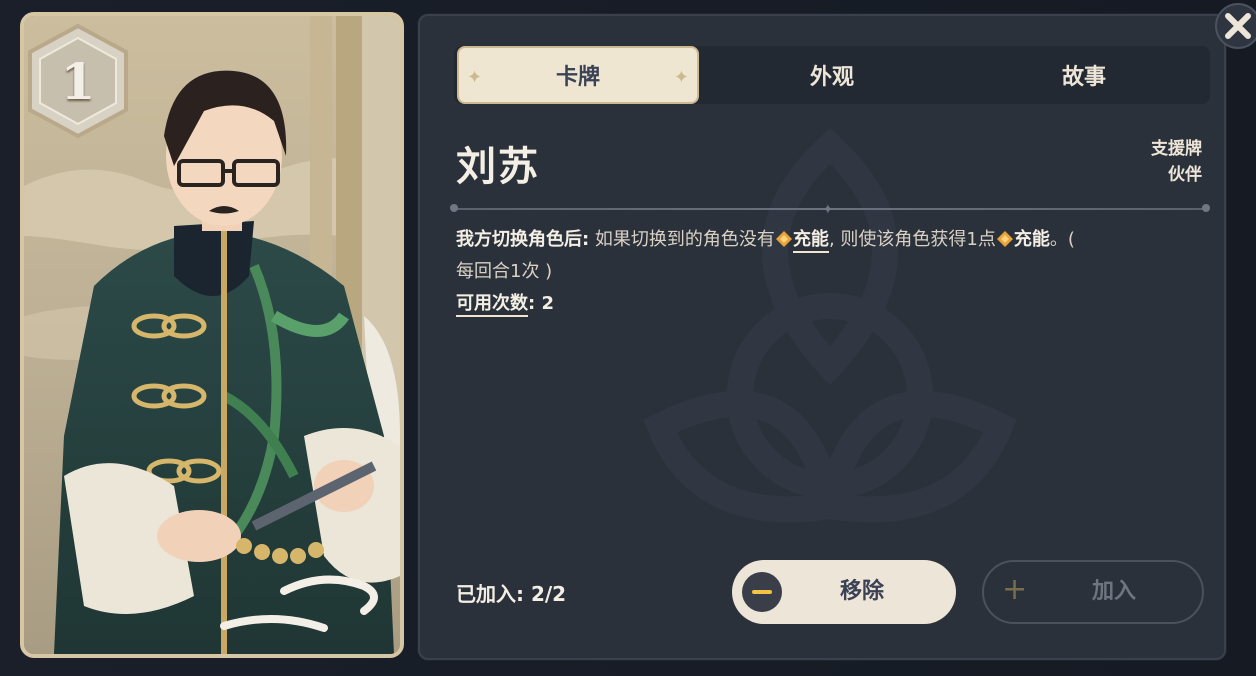 The width and height of the screenshot is (1256, 676). What do you see at coordinates (1176, 149) in the screenshot?
I see `tag-support: 支援牌` at bounding box center [1176, 149].